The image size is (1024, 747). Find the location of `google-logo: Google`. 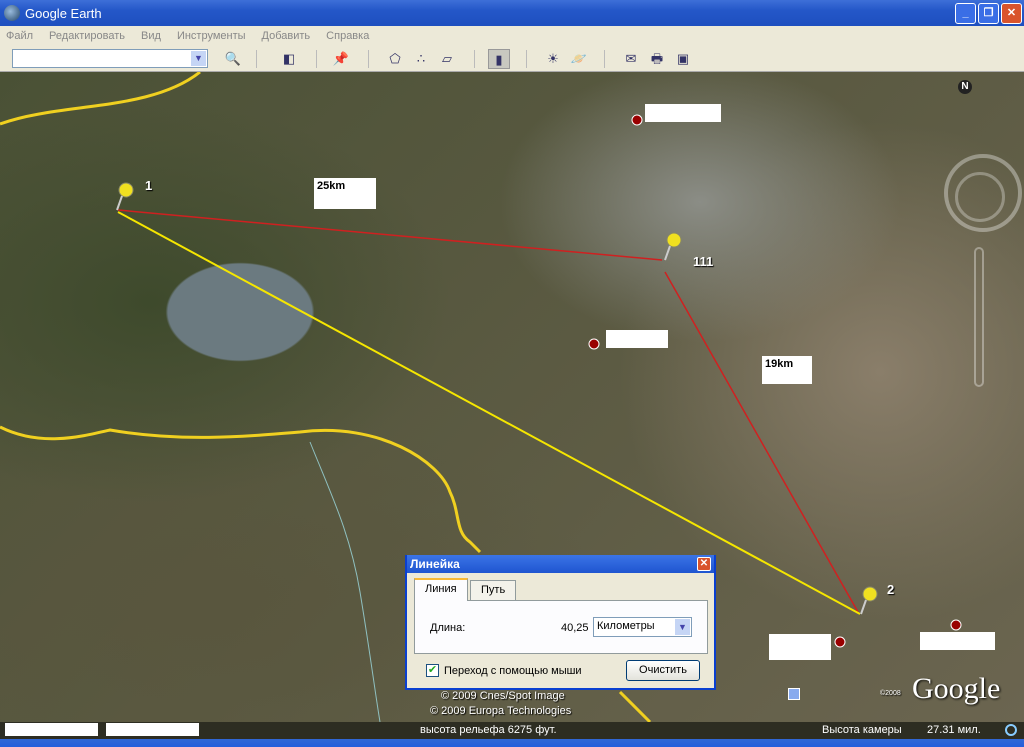

google-logo: Google is located at coordinates (956, 688).